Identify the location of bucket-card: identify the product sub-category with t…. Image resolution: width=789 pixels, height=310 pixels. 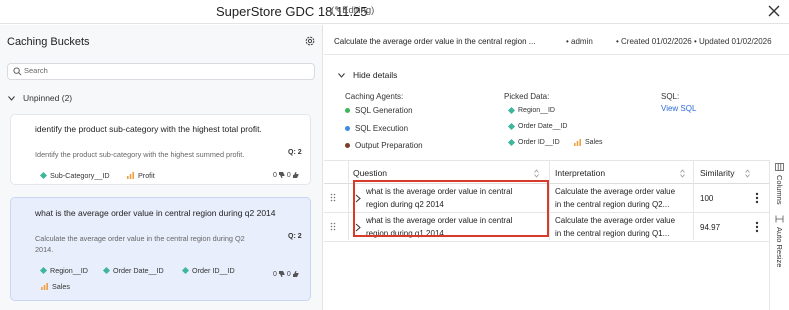
(160, 149).